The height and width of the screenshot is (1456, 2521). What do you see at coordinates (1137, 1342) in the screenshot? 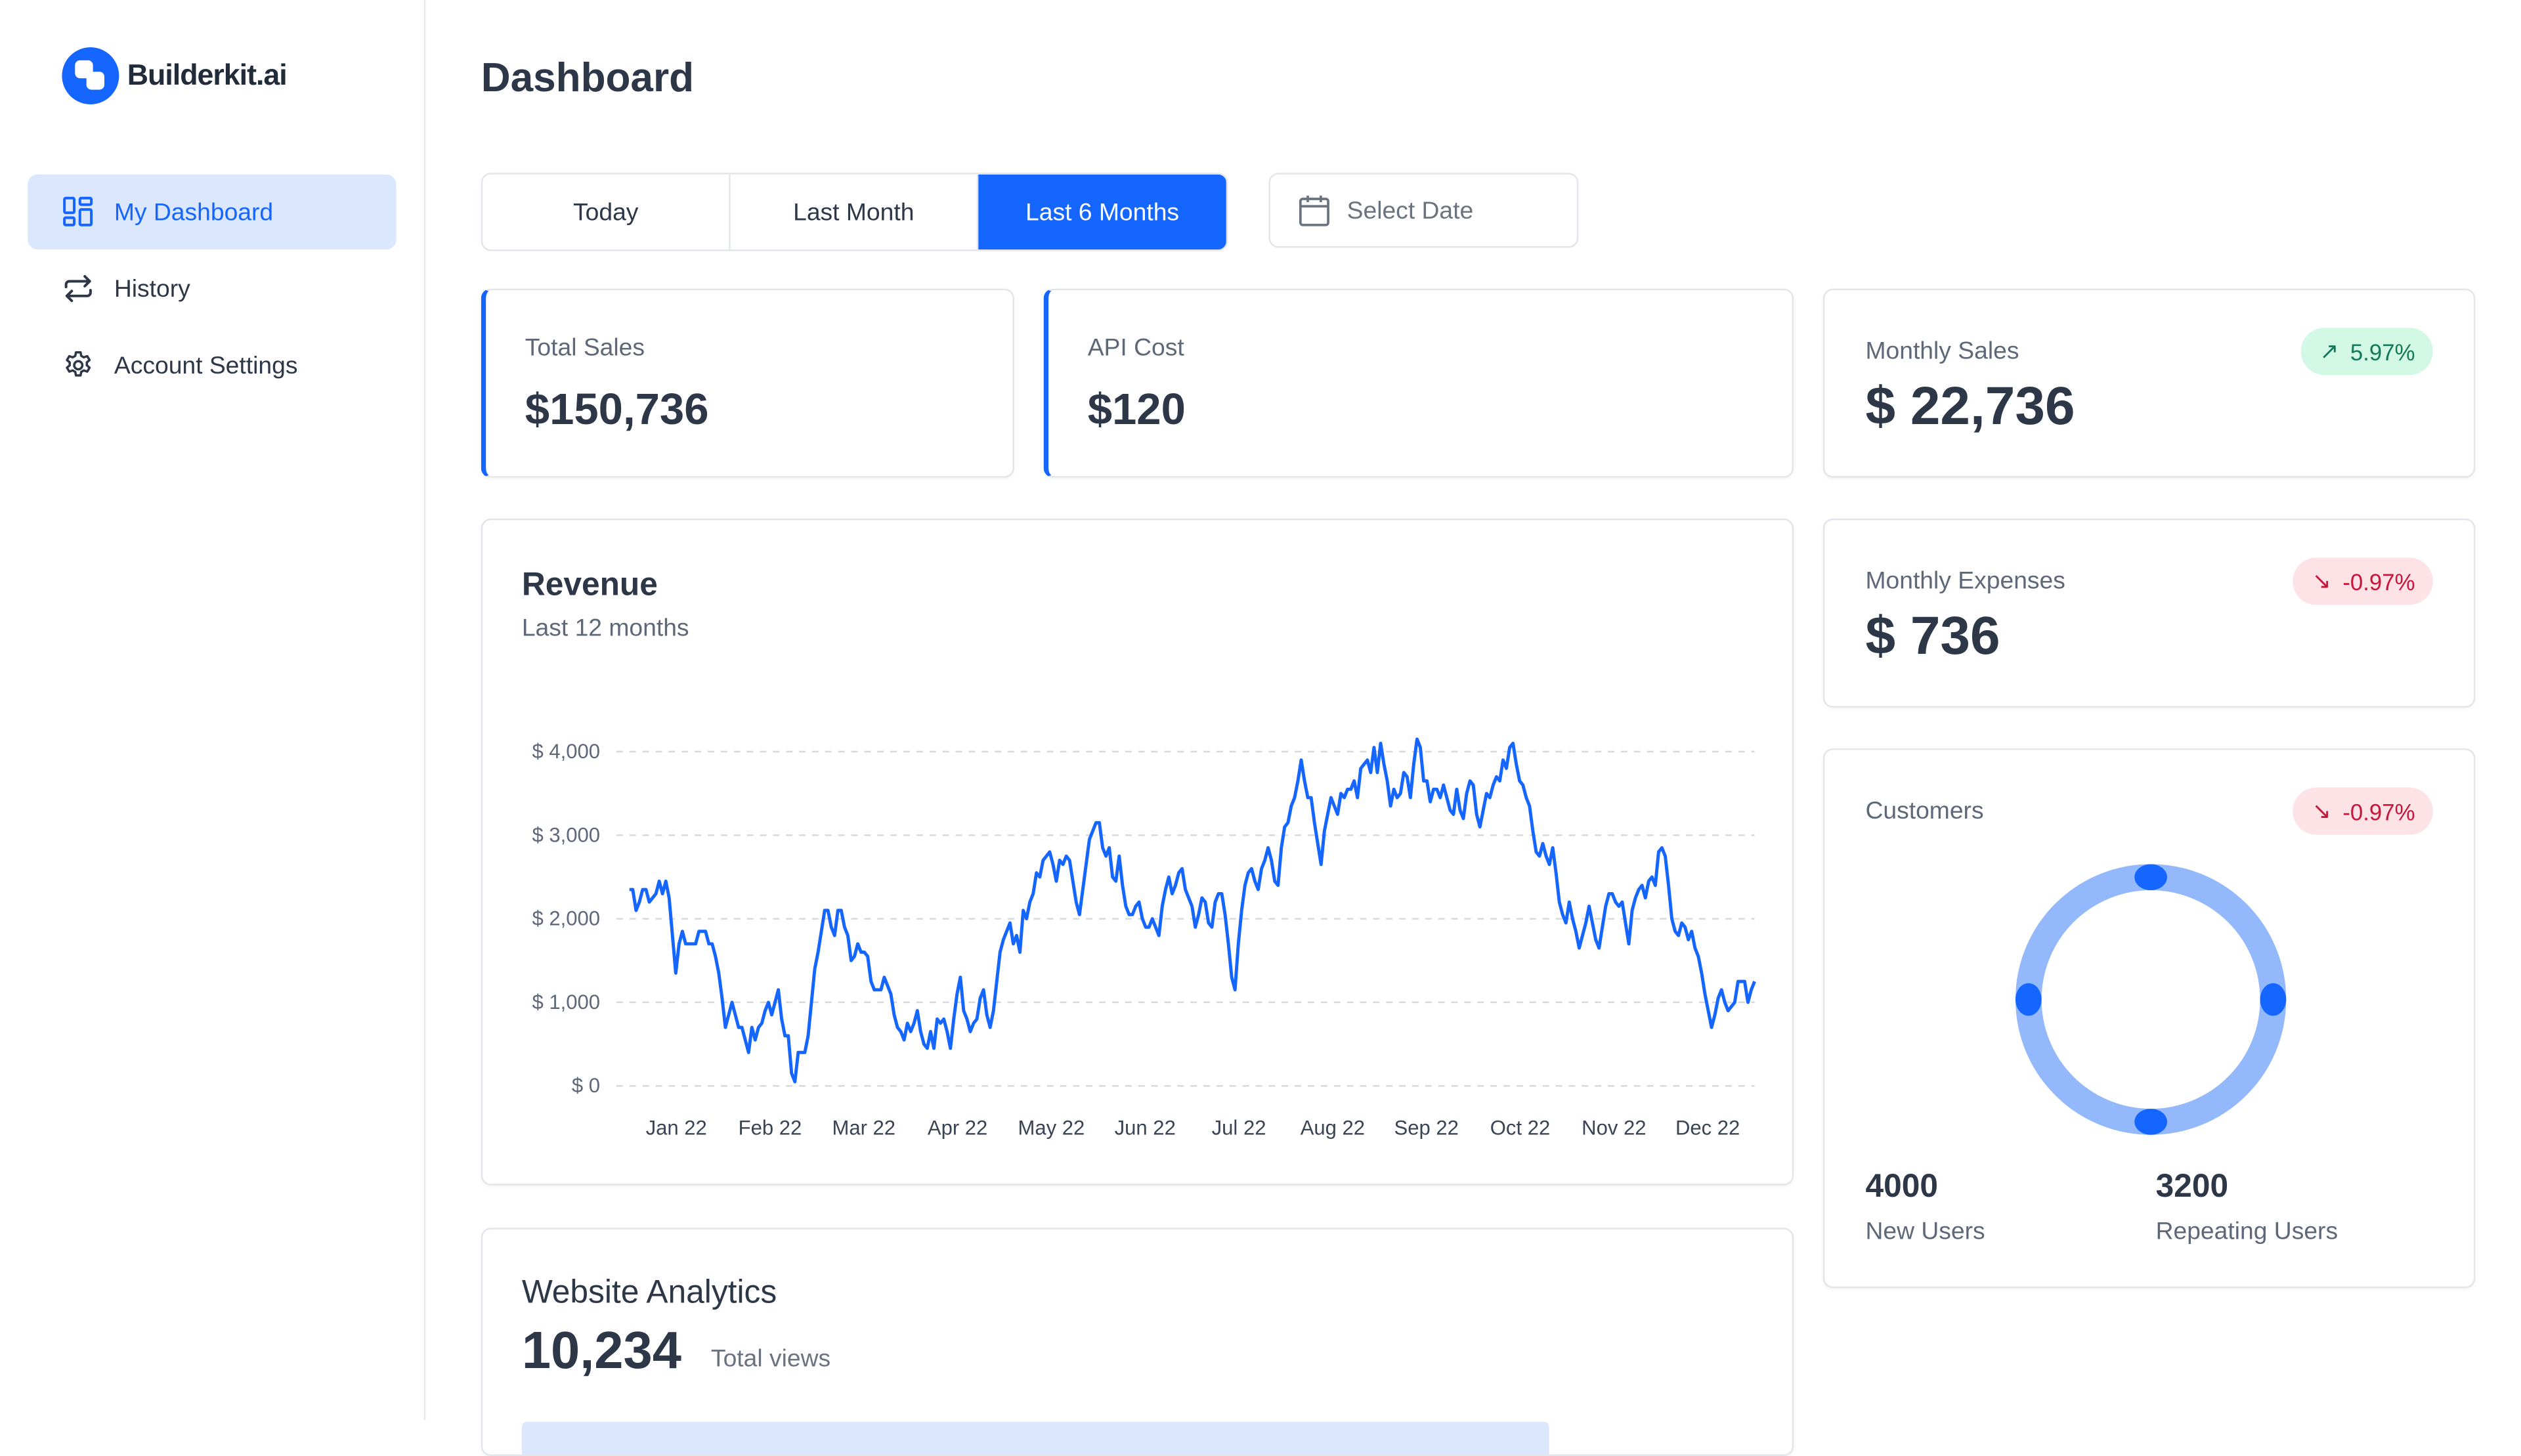
I see `website-analytics-card: Website Analytics 10,234 Total views` at bounding box center [1137, 1342].